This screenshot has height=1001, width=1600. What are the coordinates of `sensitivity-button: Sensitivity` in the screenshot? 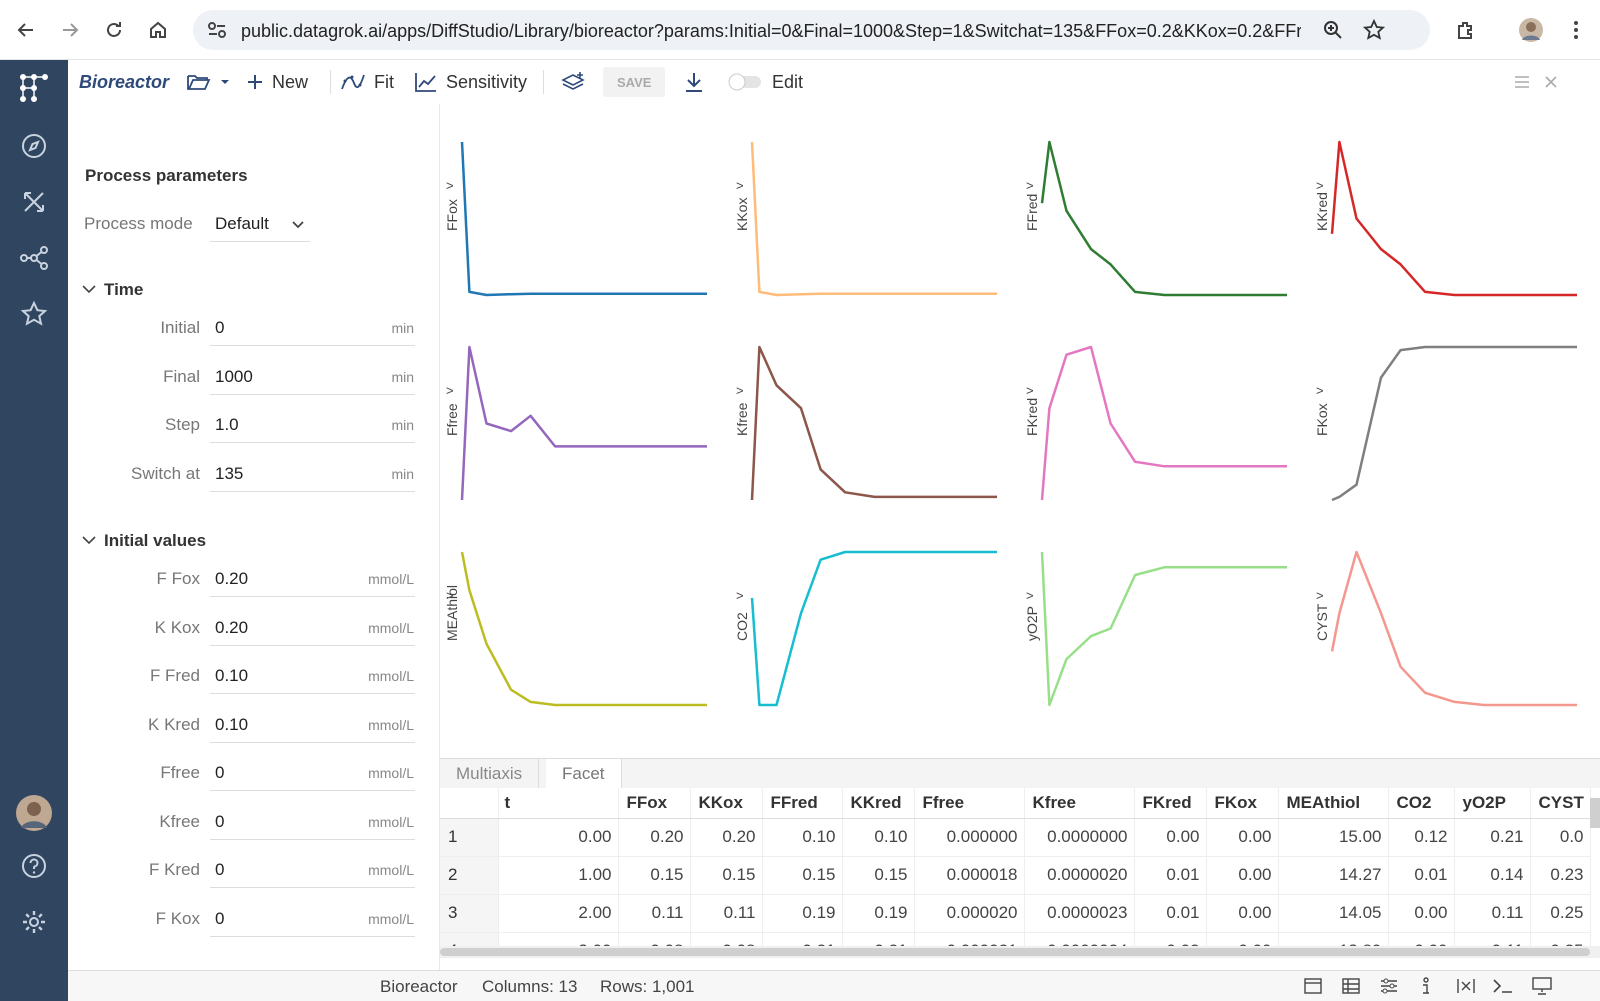 It's located at (470, 82).